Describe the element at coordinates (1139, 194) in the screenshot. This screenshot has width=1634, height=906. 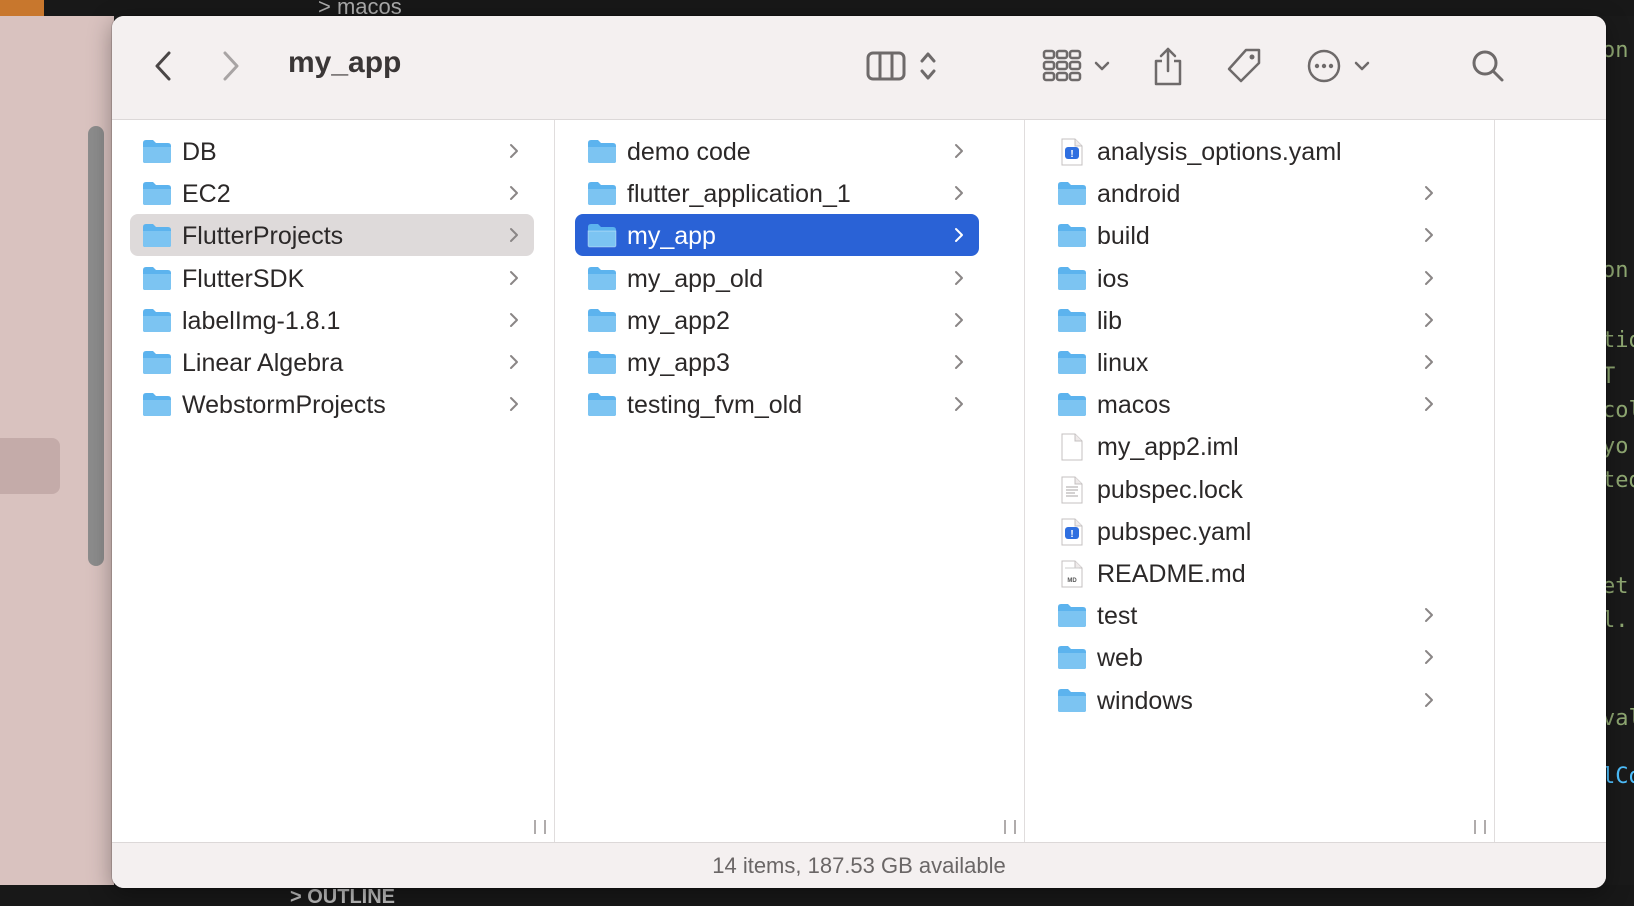
I see `item-name: android` at that location.